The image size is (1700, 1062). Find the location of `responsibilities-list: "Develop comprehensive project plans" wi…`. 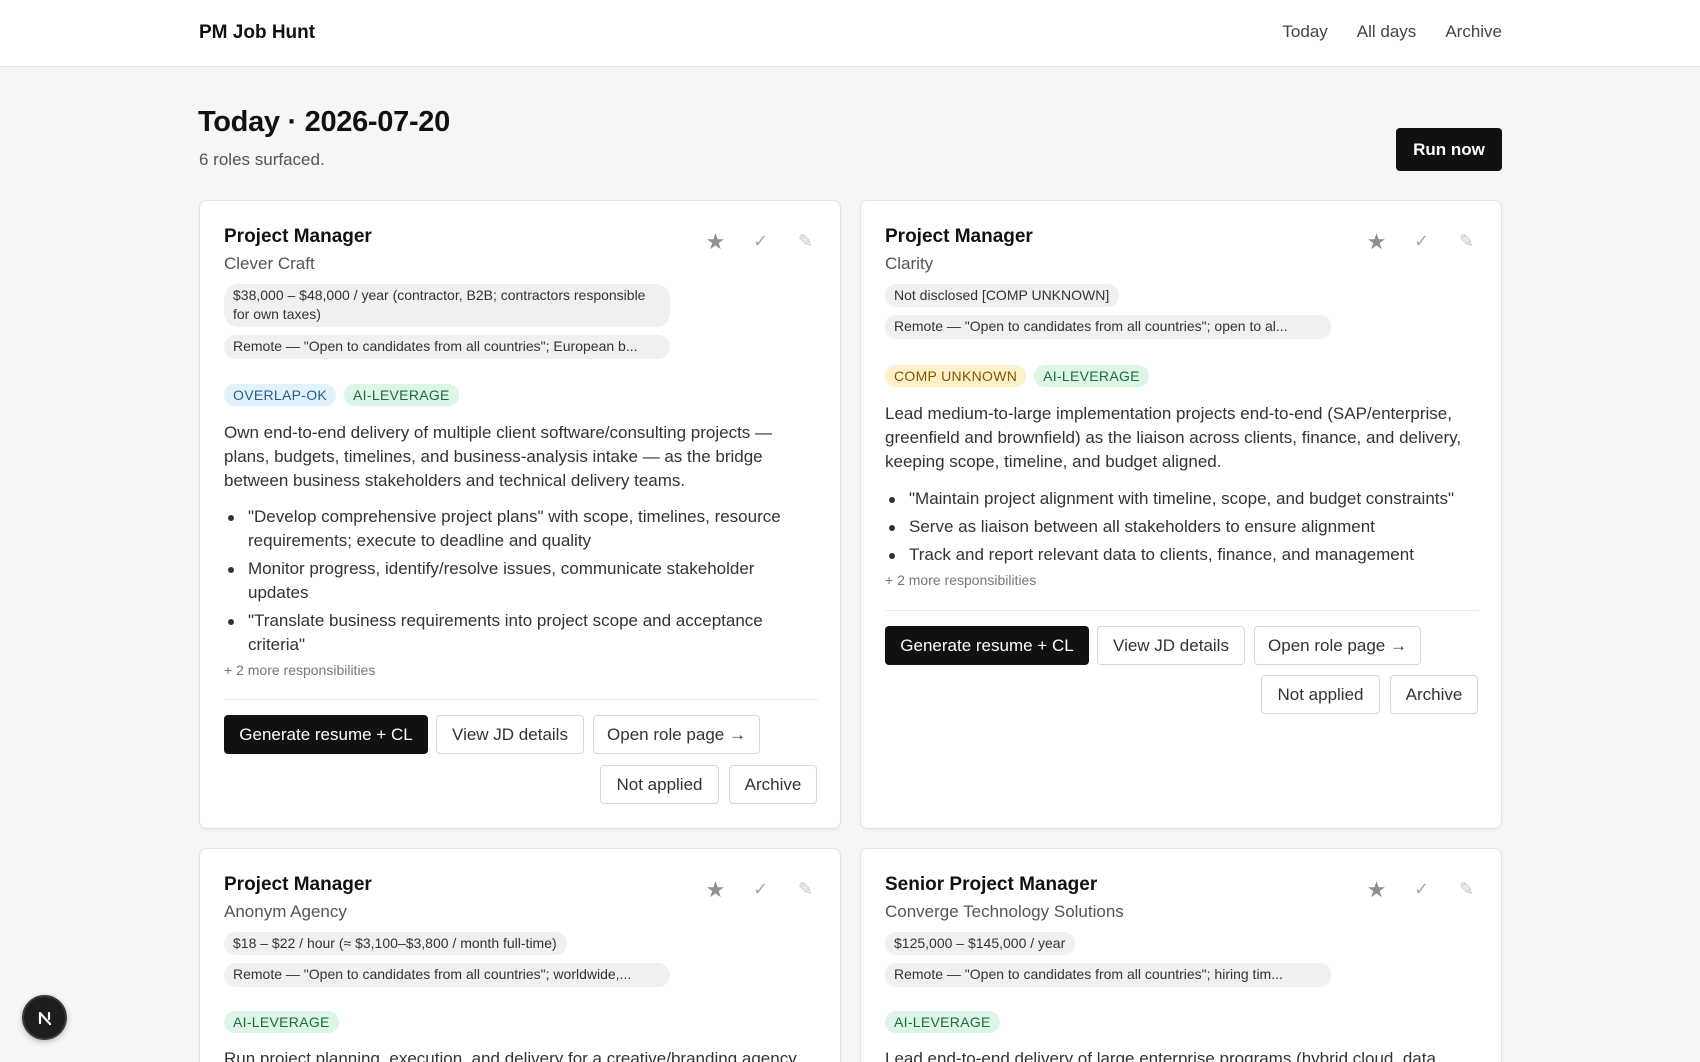

responsibilities-list: "Develop comprehensive project plans" wi… is located at coordinates (521, 583).